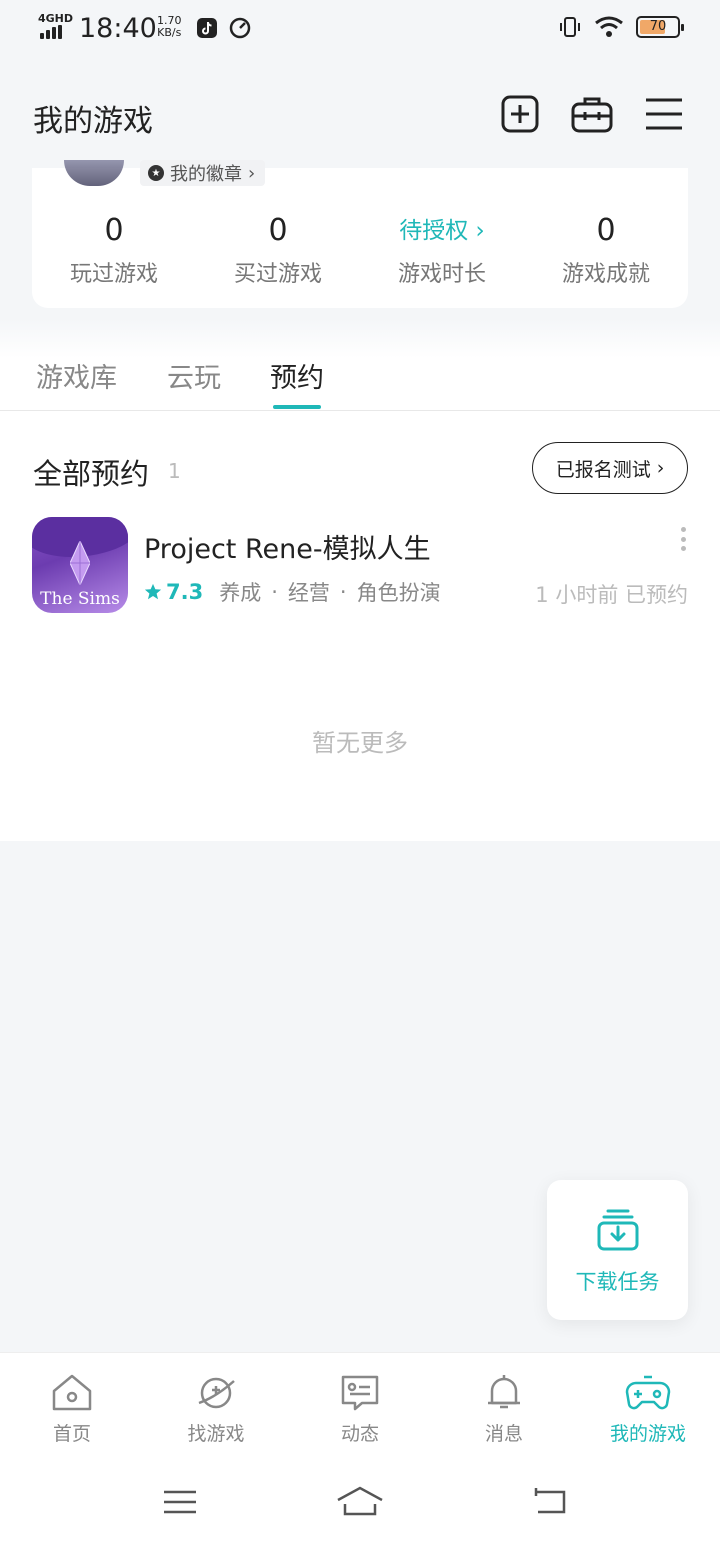 Image resolution: width=720 pixels, height=1544 pixels. What do you see at coordinates (610, 468) in the screenshot?
I see `signed-test-button: 已报名测试 ›` at bounding box center [610, 468].